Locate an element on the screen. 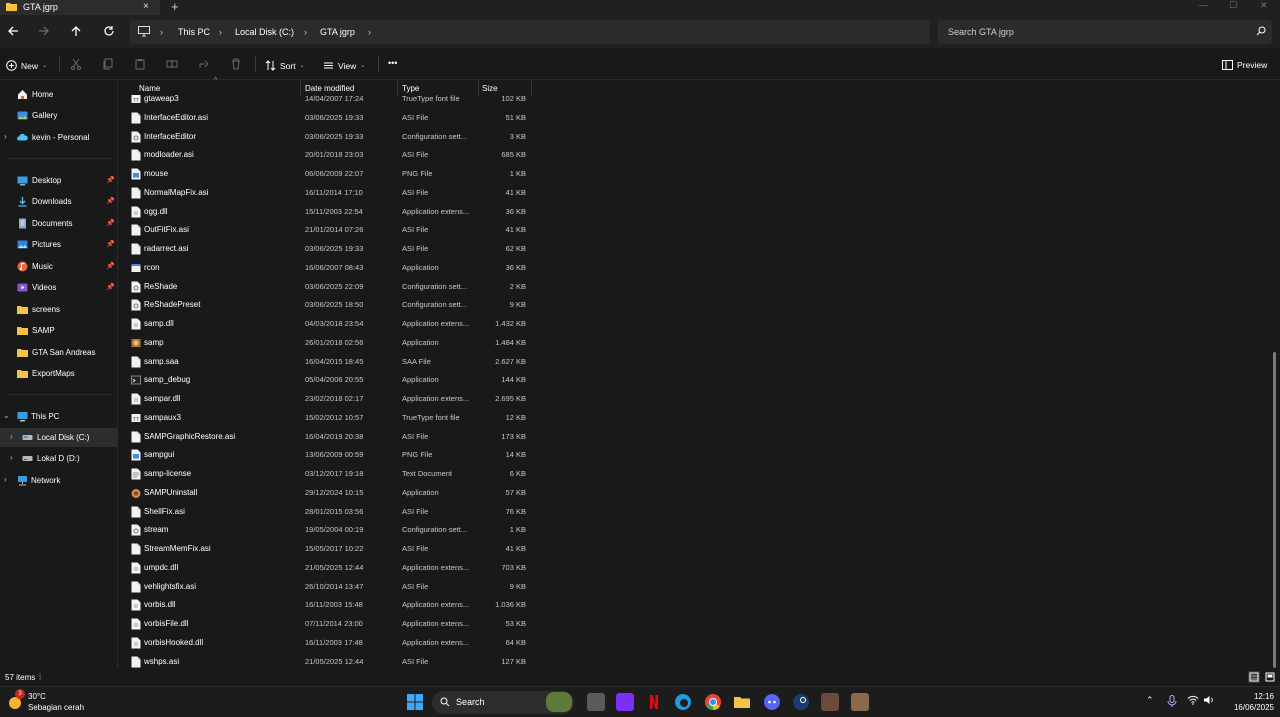 The height and width of the screenshot is (717, 1280). monitor-icon is located at coordinates (144, 31).